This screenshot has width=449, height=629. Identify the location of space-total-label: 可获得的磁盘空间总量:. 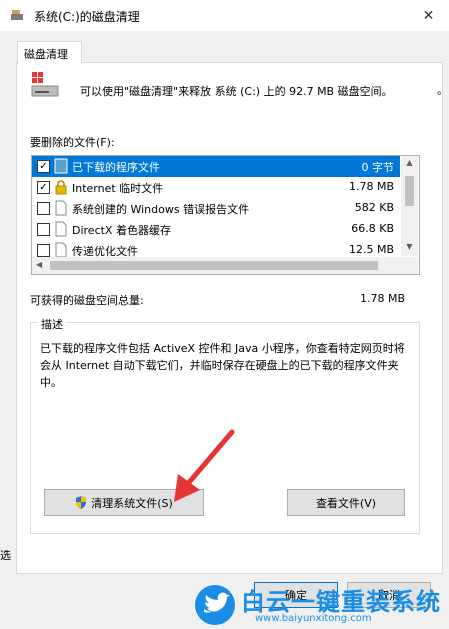
(87, 300).